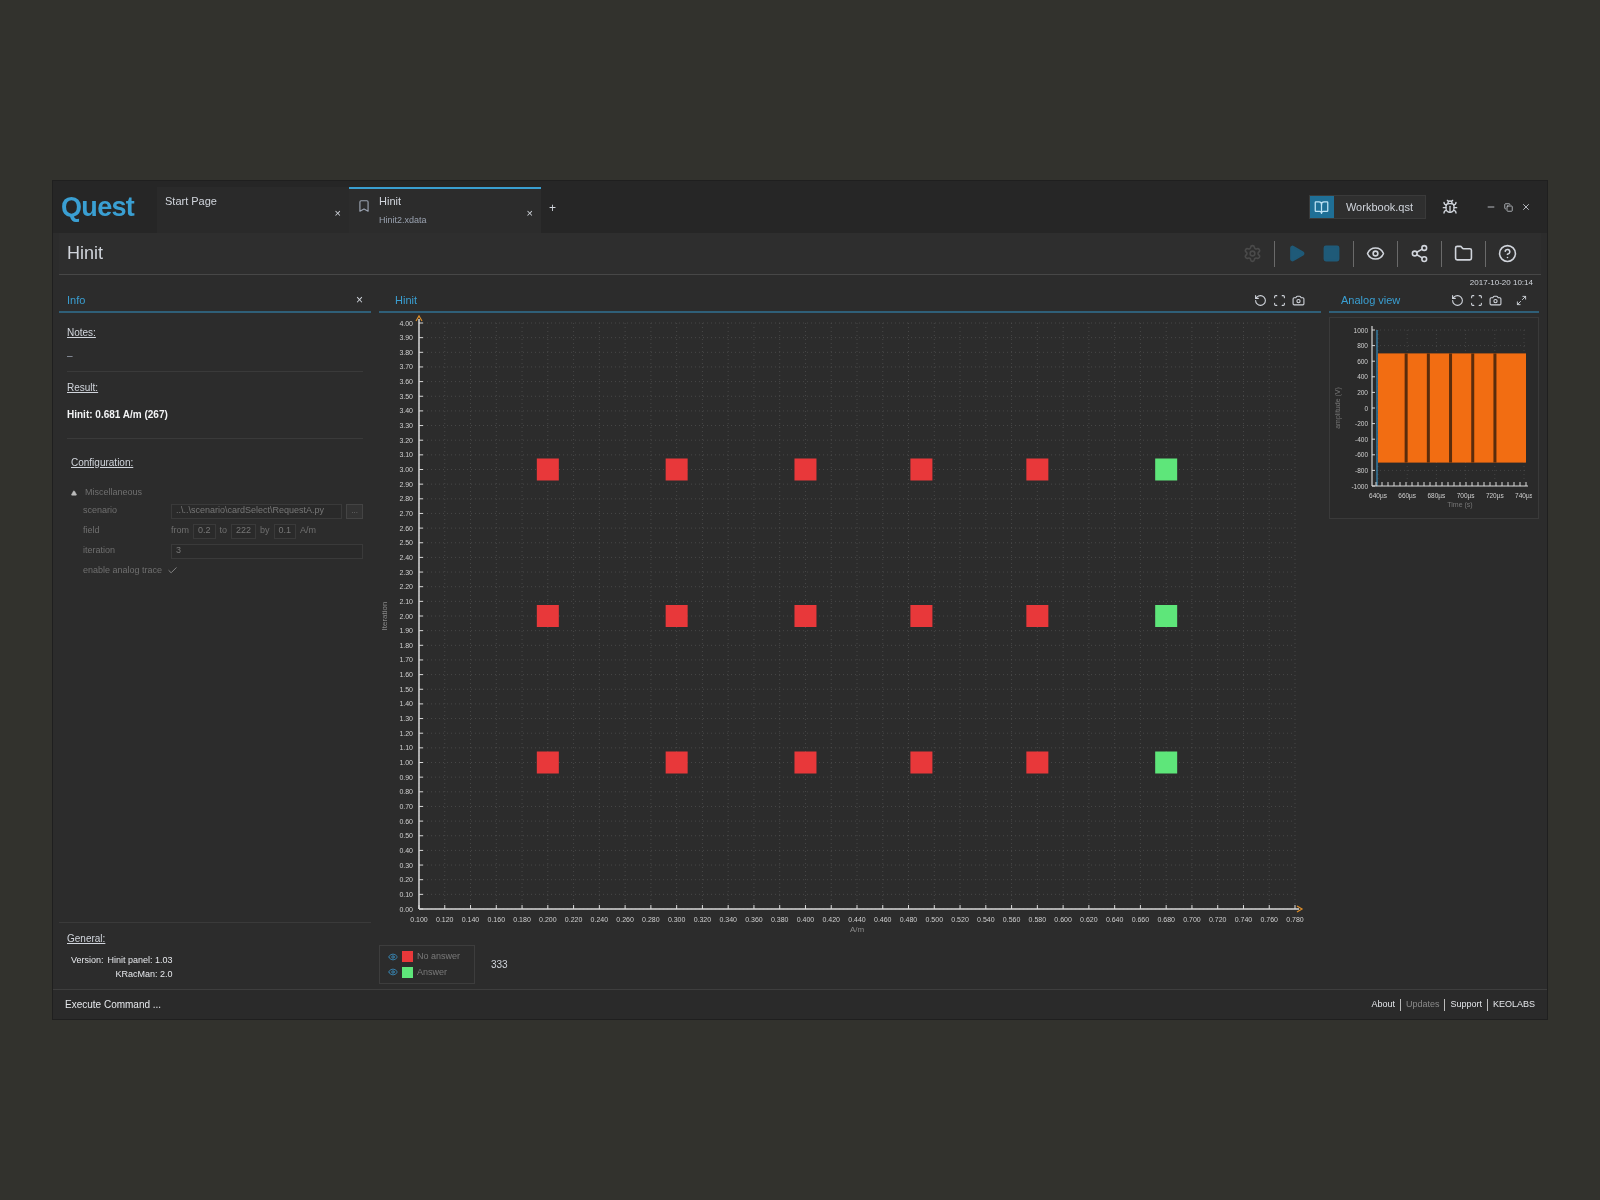 Image resolution: width=1600 pixels, height=1200 pixels. What do you see at coordinates (87, 960) in the screenshot?
I see `version-label: Version:` at bounding box center [87, 960].